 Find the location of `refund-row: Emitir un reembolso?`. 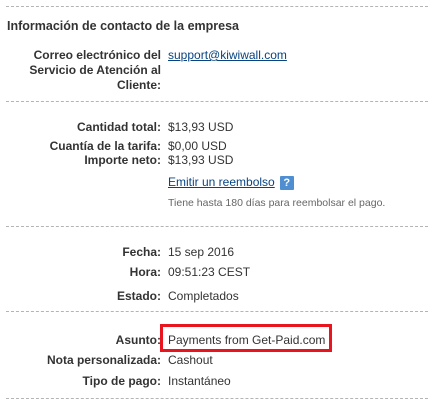

refund-row: Emitir un reembolso? is located at coordinates (231, 182).